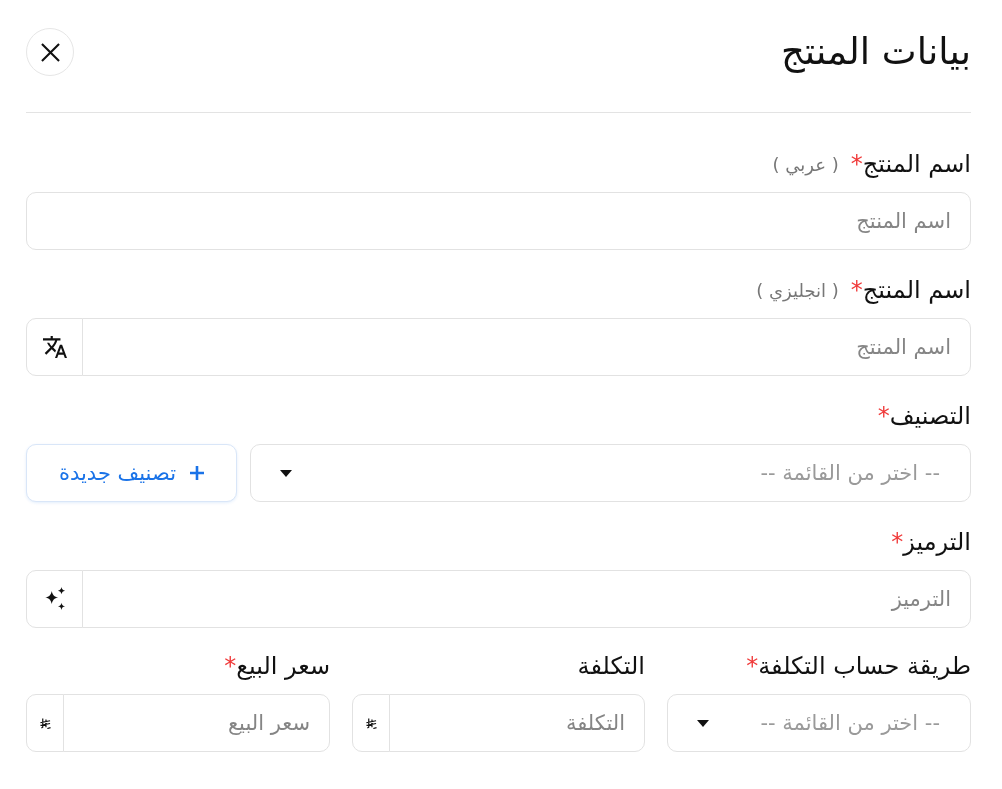 The height and width of the screenshot is (789, 1002). I want to click on translate-icon, so click(54, 347).